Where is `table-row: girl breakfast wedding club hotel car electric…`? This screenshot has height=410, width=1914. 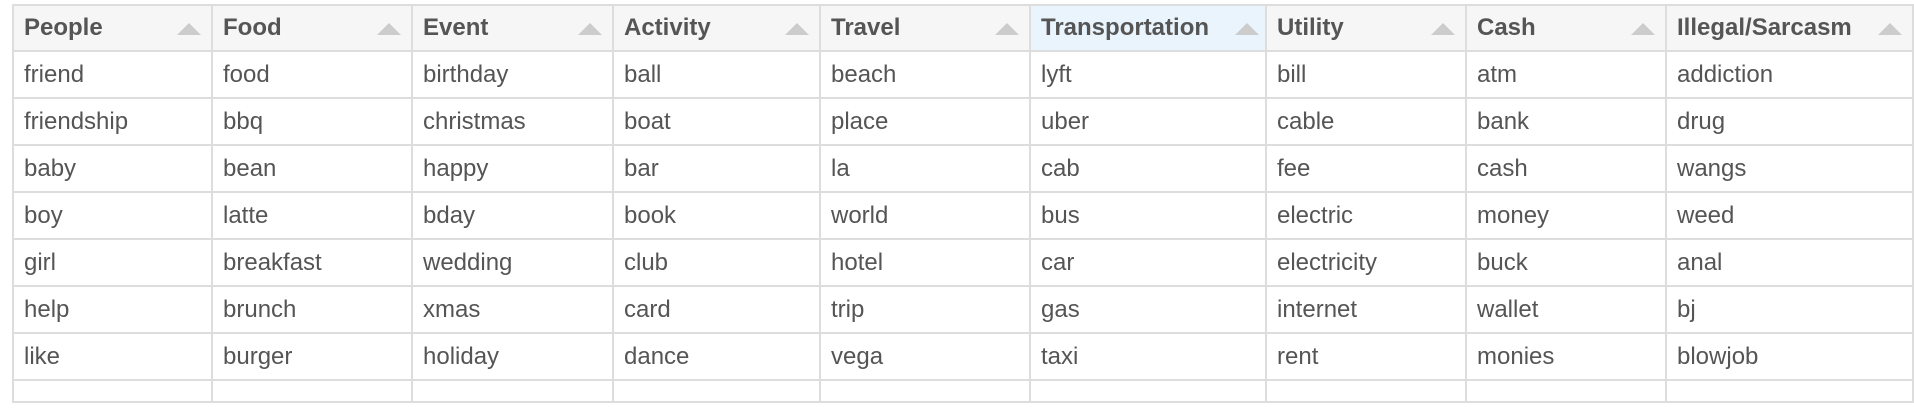
table-row: girl breakfast wedding club hotel car electric… is located at coordinates (963, 262).